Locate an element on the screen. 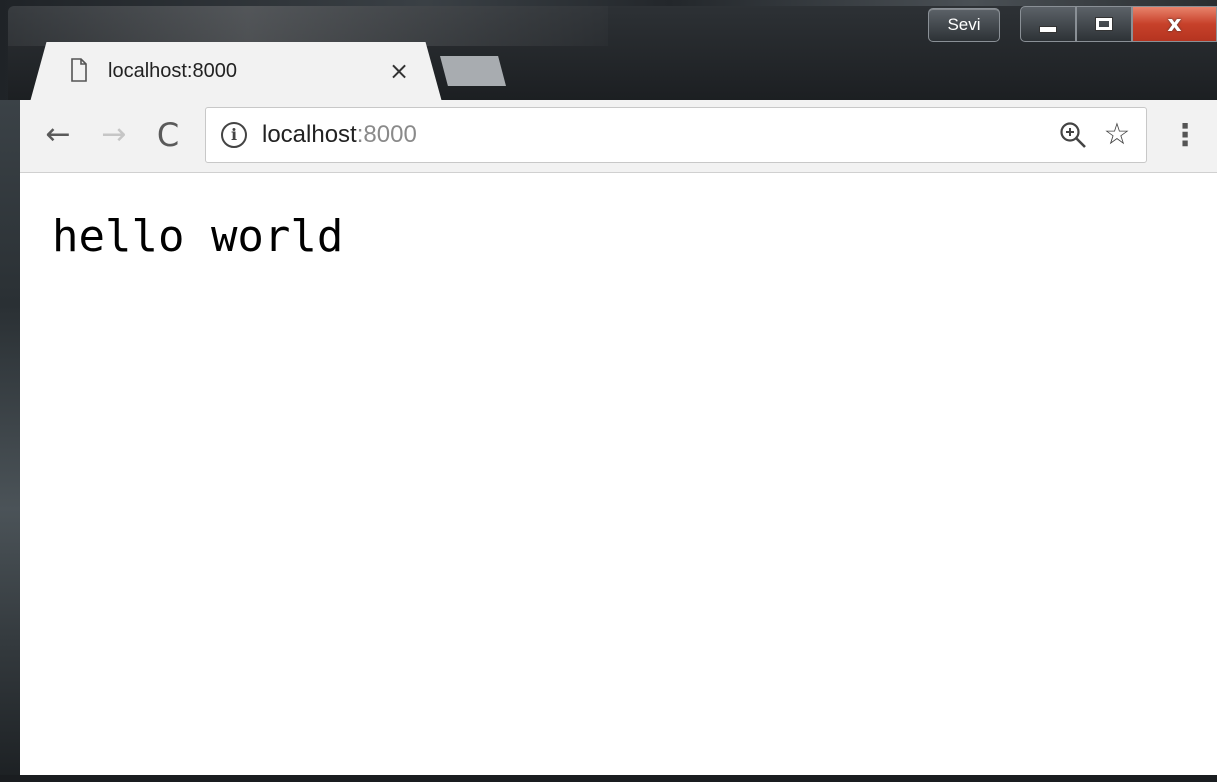  close-icon: x is located at coordinates (1174, 24).